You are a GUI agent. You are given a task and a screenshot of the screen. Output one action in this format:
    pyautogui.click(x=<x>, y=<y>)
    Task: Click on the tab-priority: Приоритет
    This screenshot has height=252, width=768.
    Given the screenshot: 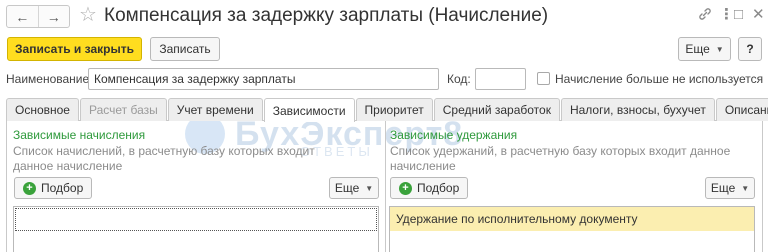 What is the action you would take?
    pyautogui.click(x=394, y=109)
    